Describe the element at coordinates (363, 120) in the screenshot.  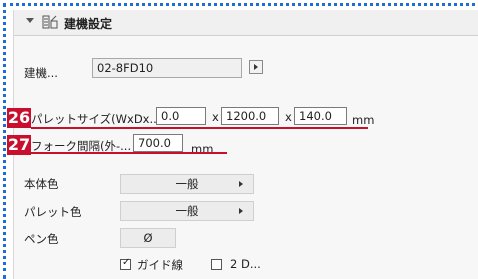
I see `pallet-size-unit: mm` at that location.